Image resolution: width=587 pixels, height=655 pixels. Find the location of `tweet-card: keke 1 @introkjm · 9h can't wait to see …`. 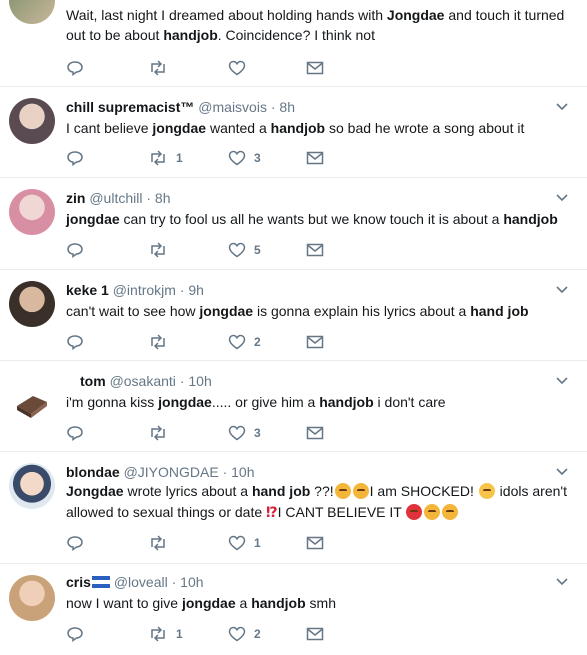

tweet-card: keke 1 @introkjm · 9h can't wait to see … is located at coordinates (293, 316).